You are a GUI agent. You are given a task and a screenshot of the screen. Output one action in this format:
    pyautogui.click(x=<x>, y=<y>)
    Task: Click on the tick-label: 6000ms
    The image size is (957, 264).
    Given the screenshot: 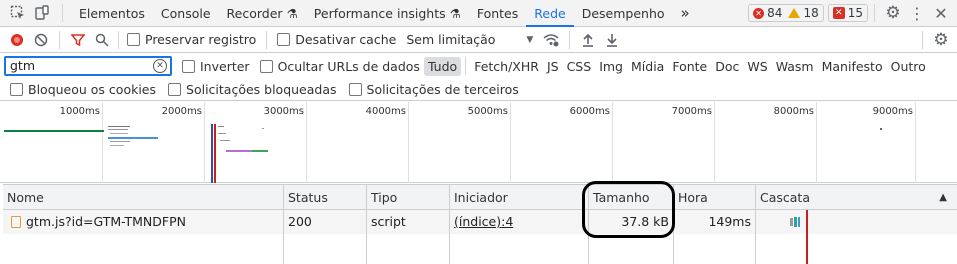 What is the action you would take?
    pyautogui.click(x=589, y=111)
    